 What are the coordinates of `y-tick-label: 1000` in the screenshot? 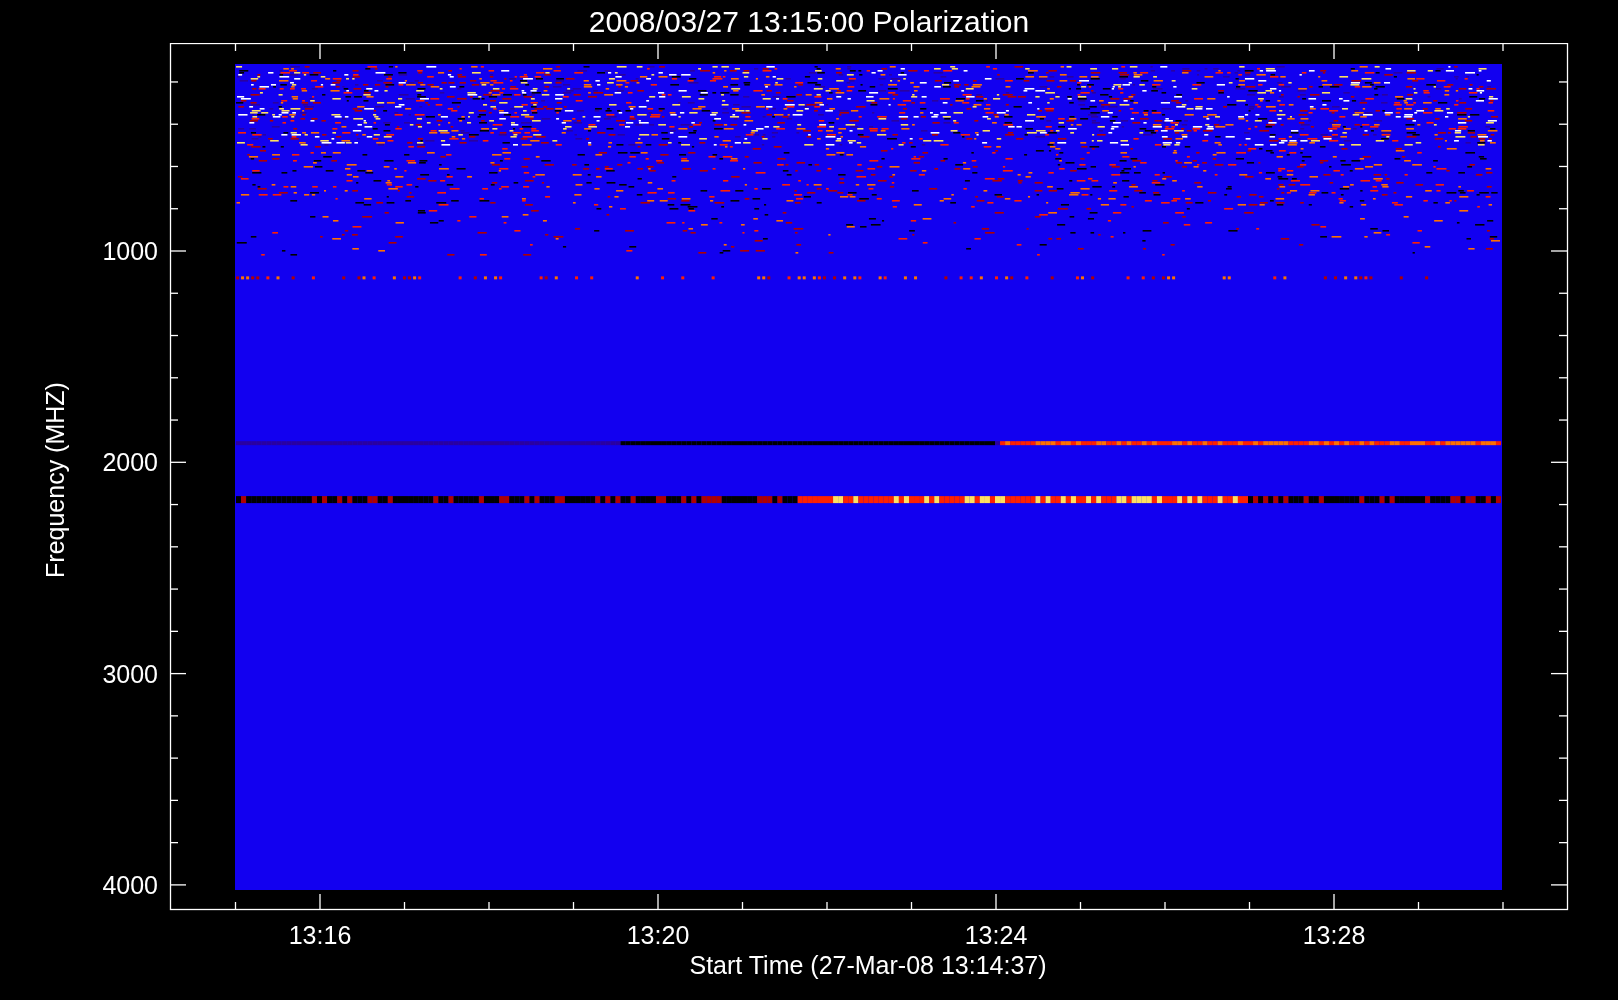 It's located at (130, 251).